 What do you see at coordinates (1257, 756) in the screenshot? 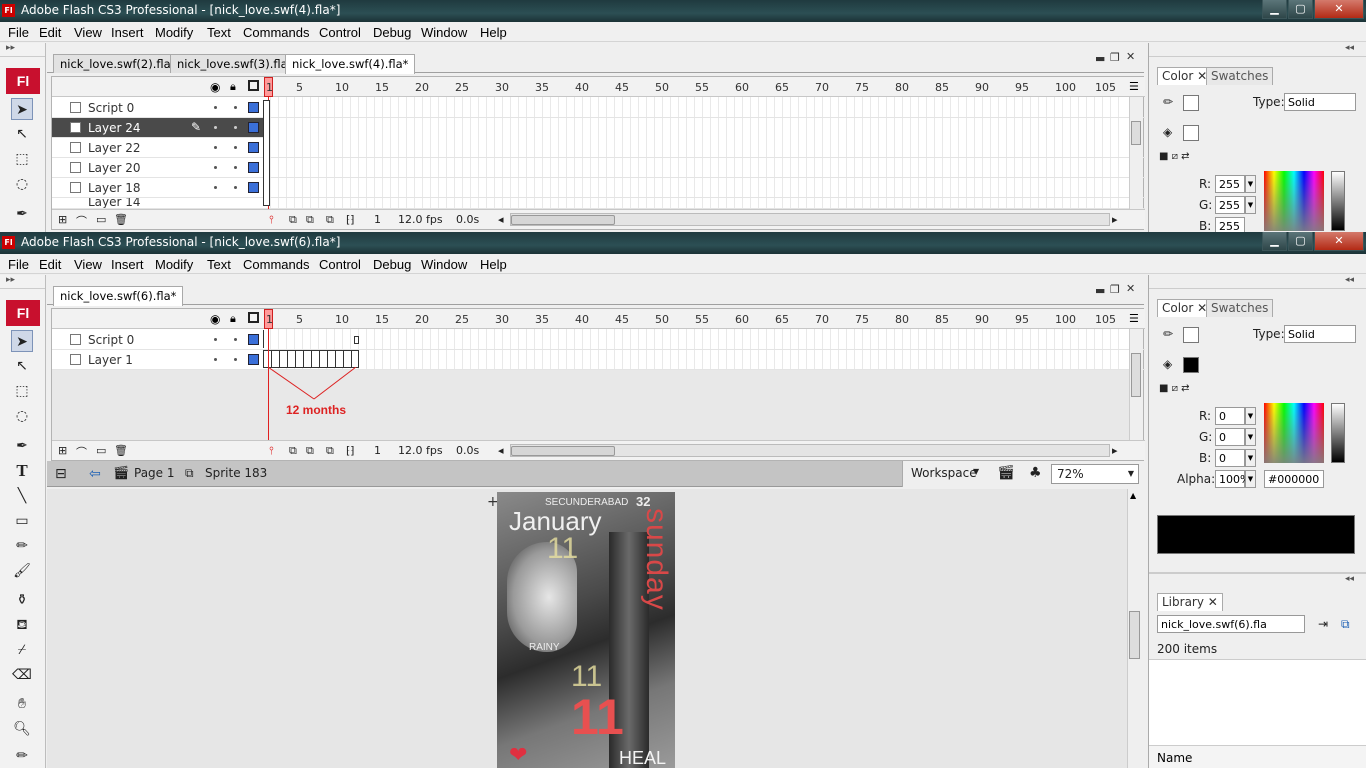
I see `library-column-header: Name` at bounding box center [1257, 756].